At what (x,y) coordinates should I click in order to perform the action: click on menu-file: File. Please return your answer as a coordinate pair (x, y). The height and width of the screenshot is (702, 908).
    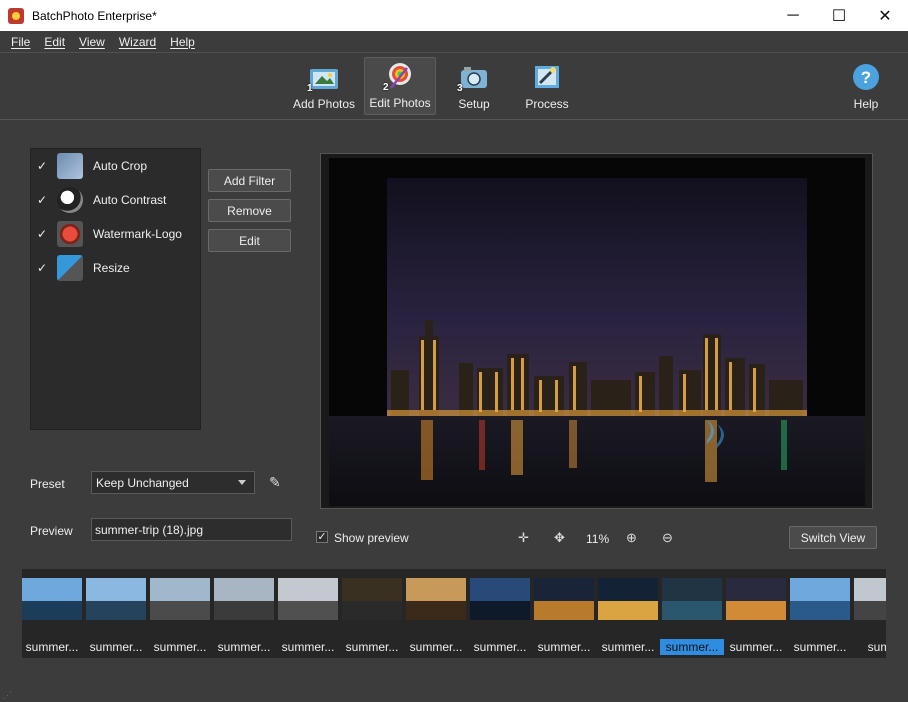
    Looking at the image, I should click on (20, 42).